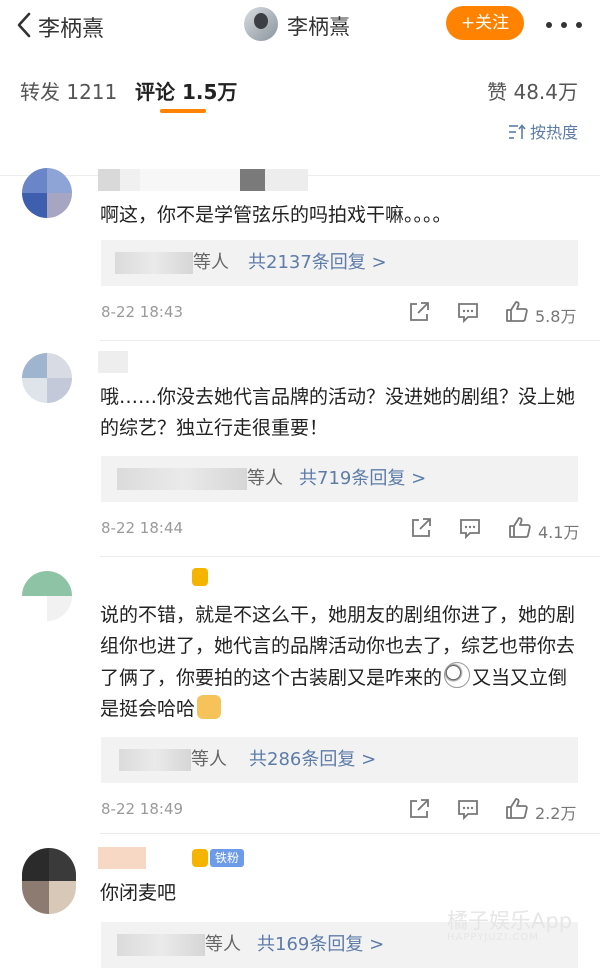  Describe the element at coordinates (517, 131) in the screenshot. I see `sort-icon` at that location.